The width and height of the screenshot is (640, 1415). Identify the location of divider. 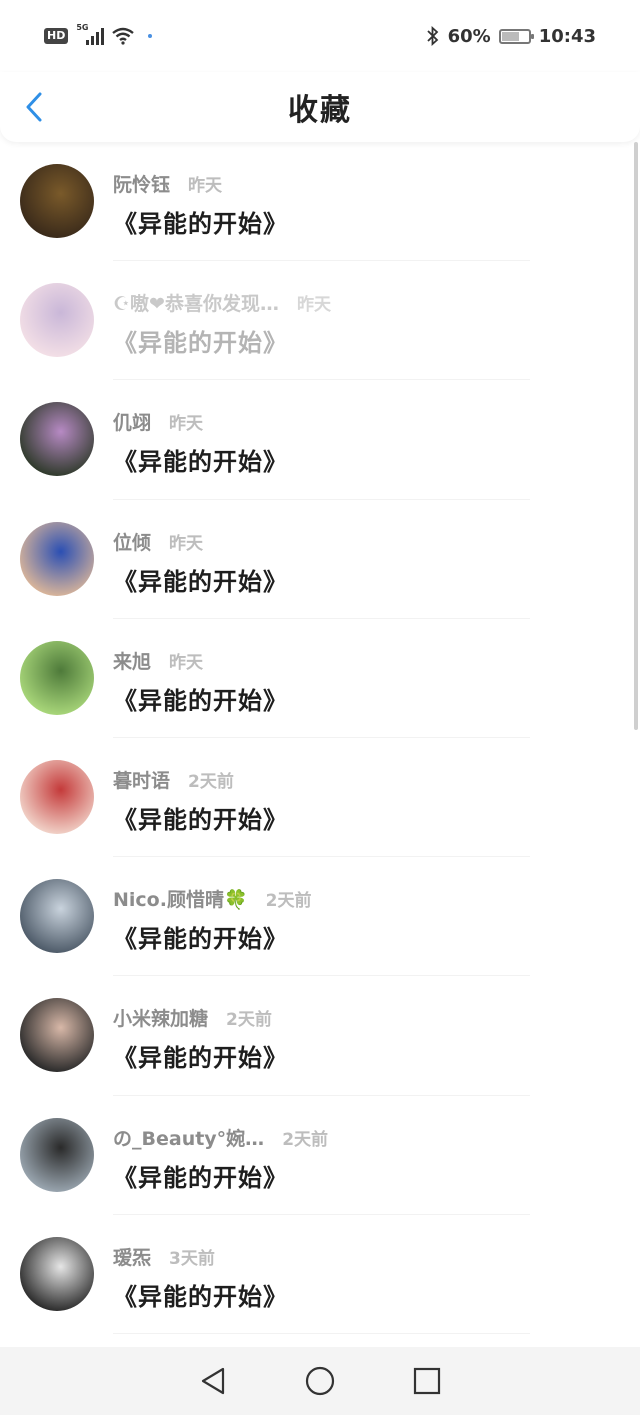
(321, 1333).